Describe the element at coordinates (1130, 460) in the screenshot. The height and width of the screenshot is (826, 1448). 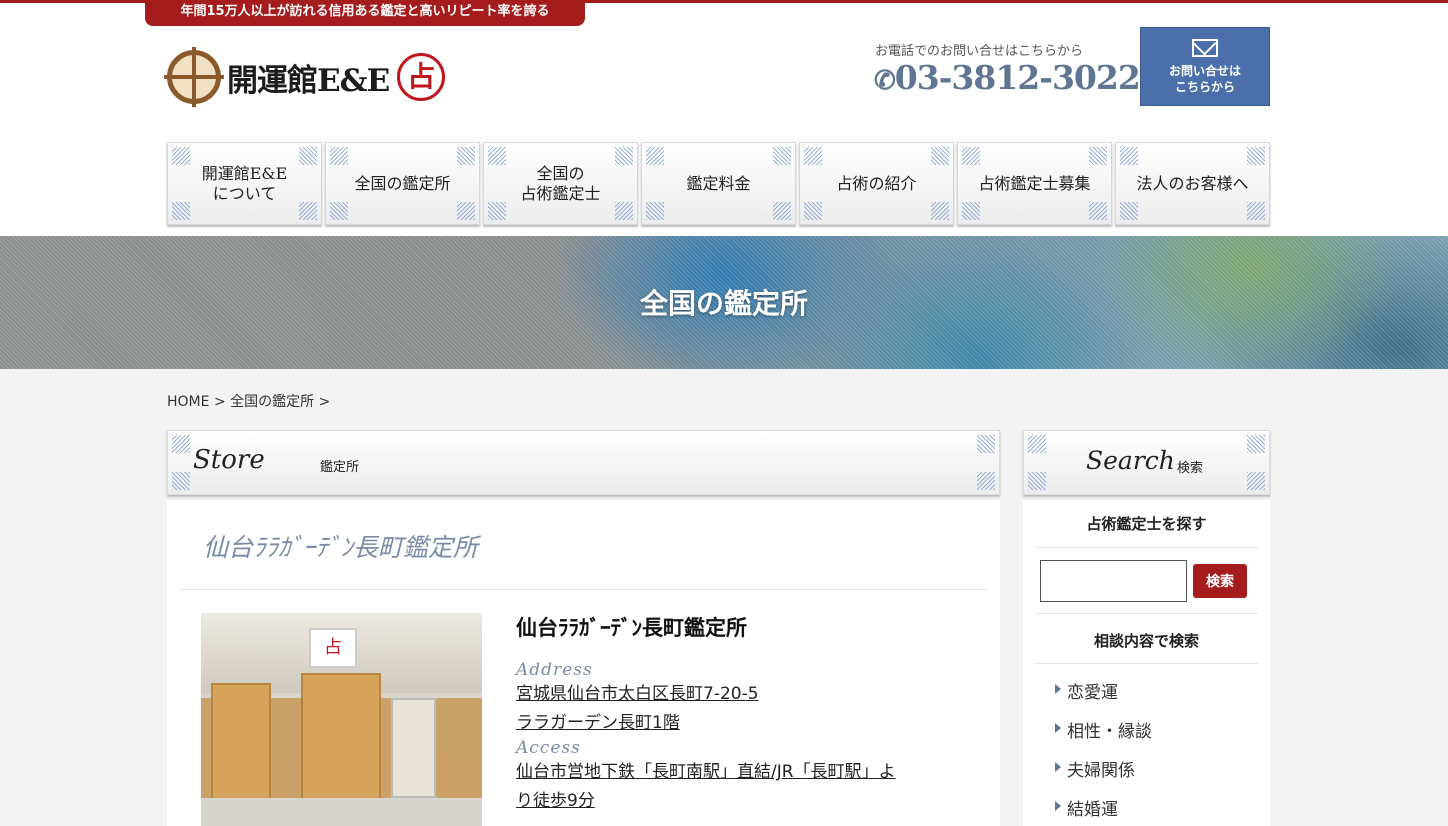
I see `search-heading-en: Search` at that location.